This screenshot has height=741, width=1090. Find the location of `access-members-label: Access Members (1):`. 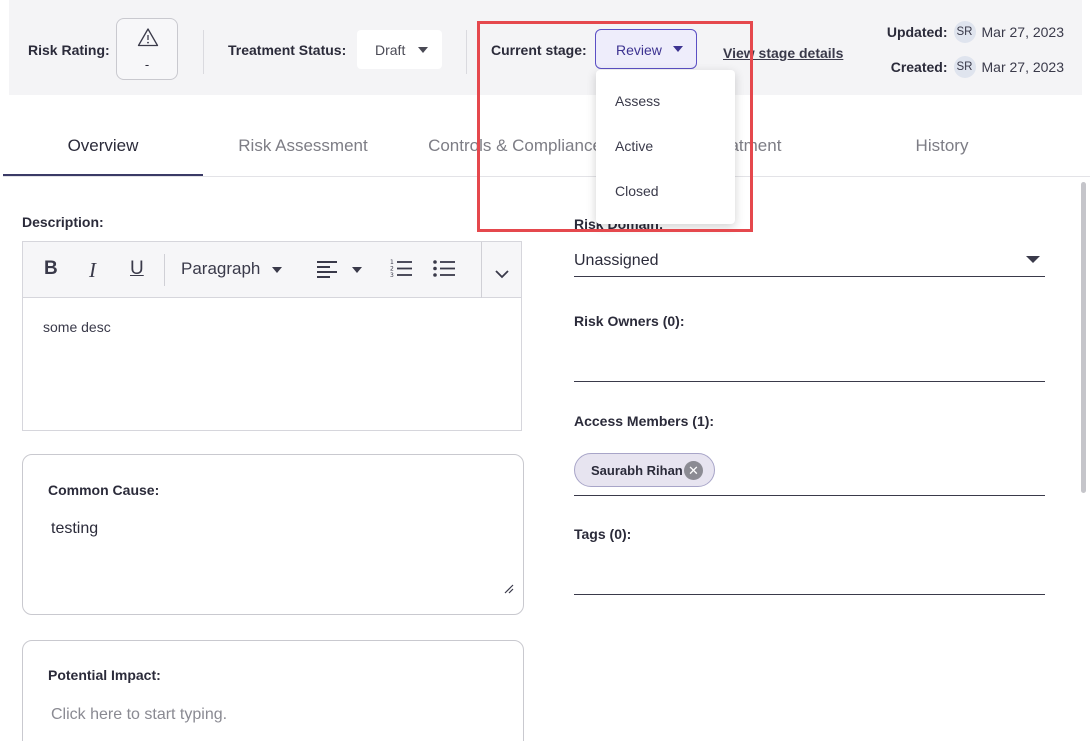

access-members-label: Access Members (1): is located at coordinates (644, 421).